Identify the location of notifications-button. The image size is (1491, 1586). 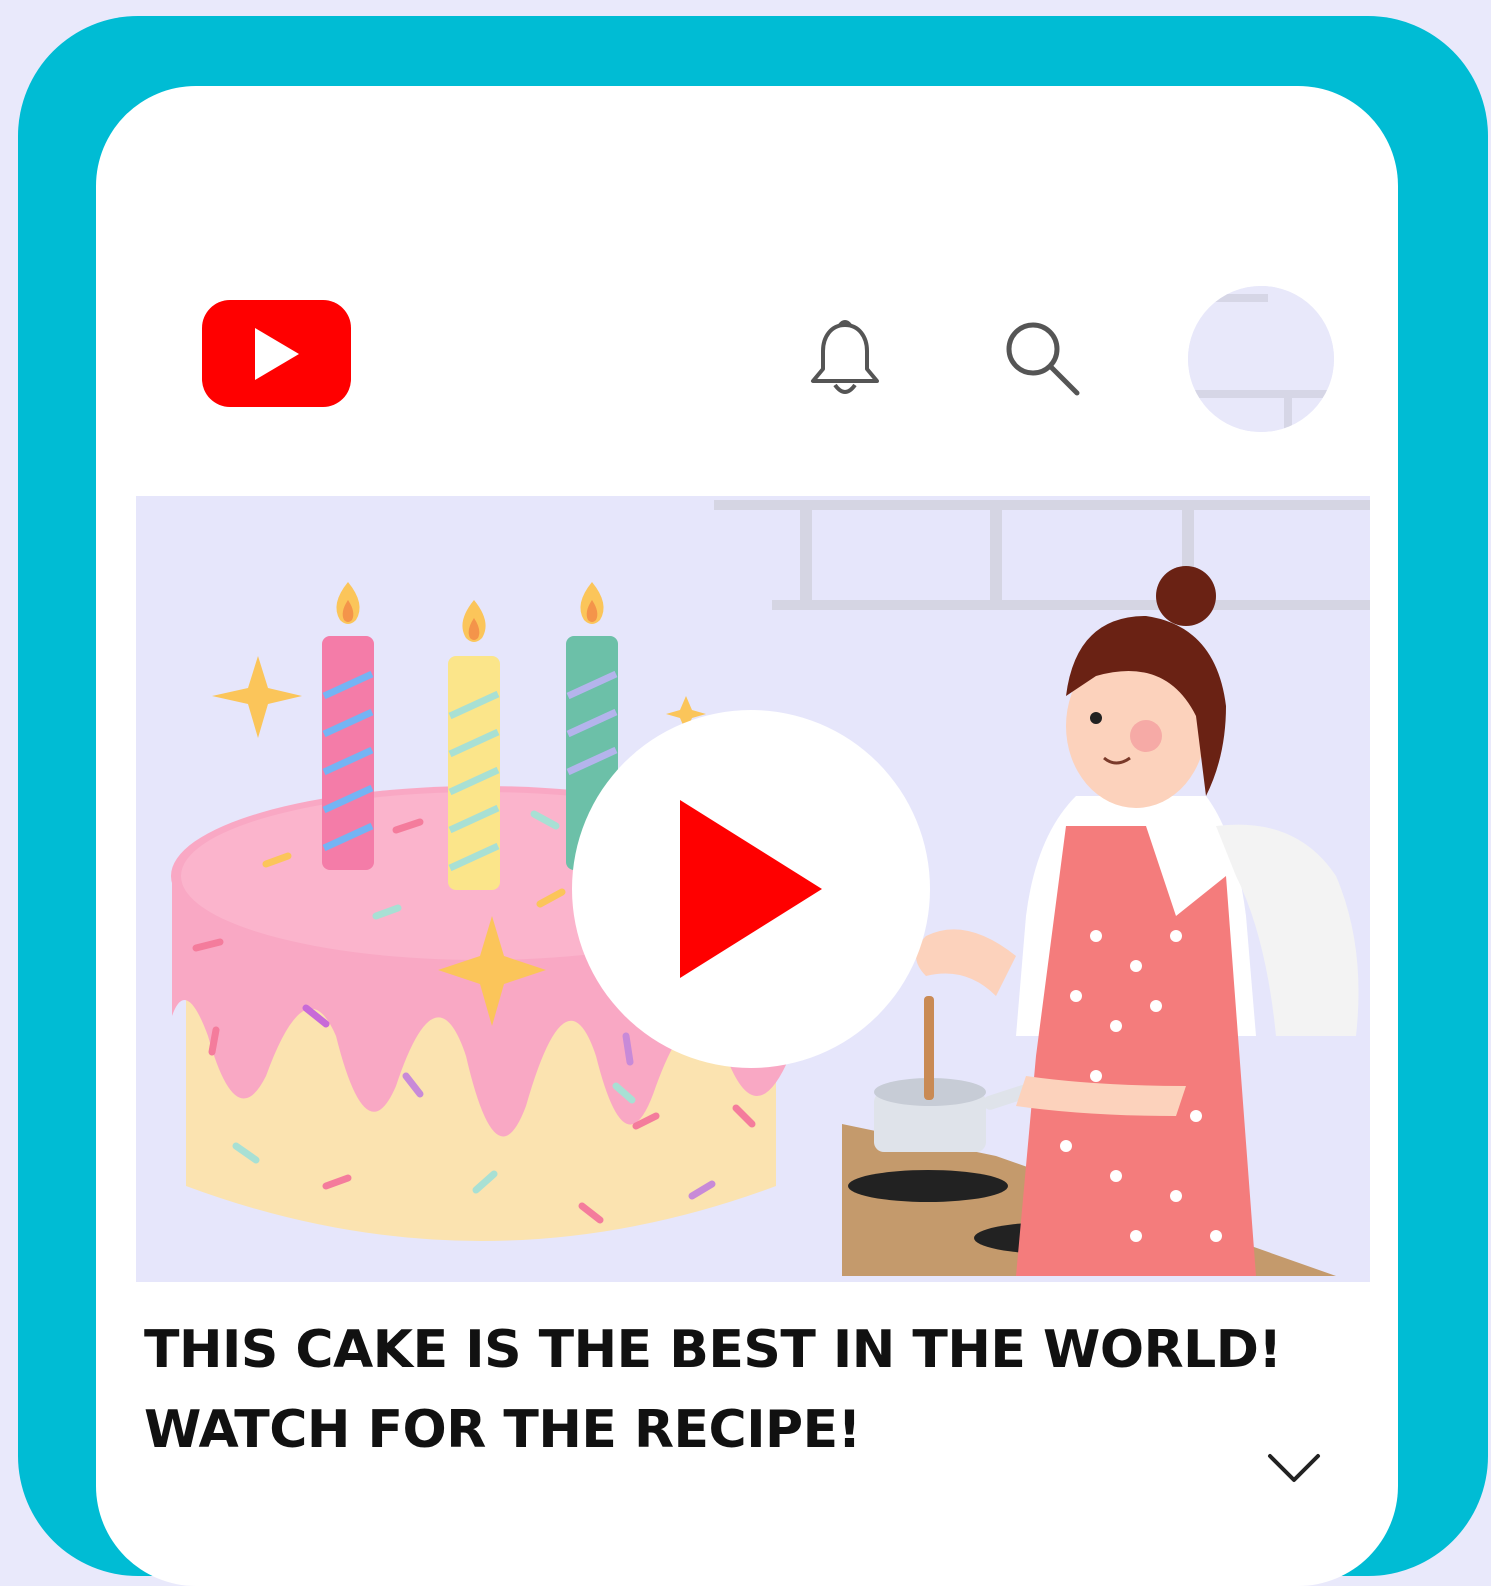
(845, 359).